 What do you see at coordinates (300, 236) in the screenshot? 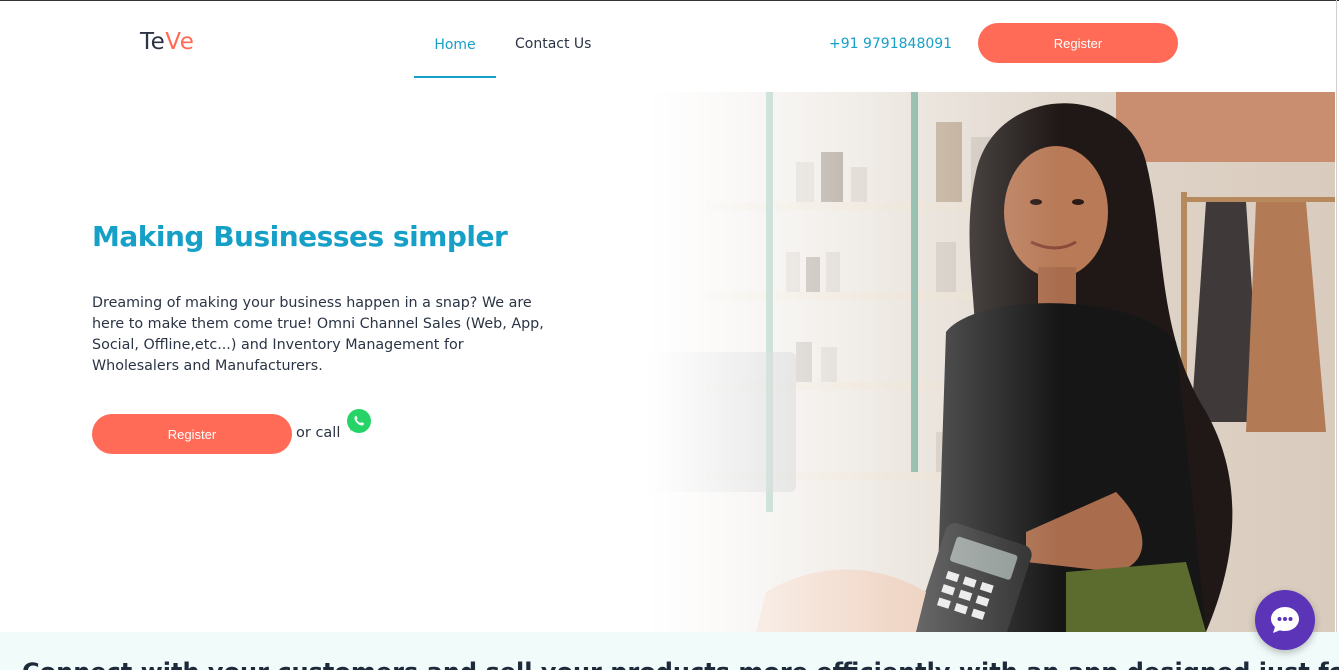
I see `hero-title: Making Businesses simpler` at bounding box center [300, 236].